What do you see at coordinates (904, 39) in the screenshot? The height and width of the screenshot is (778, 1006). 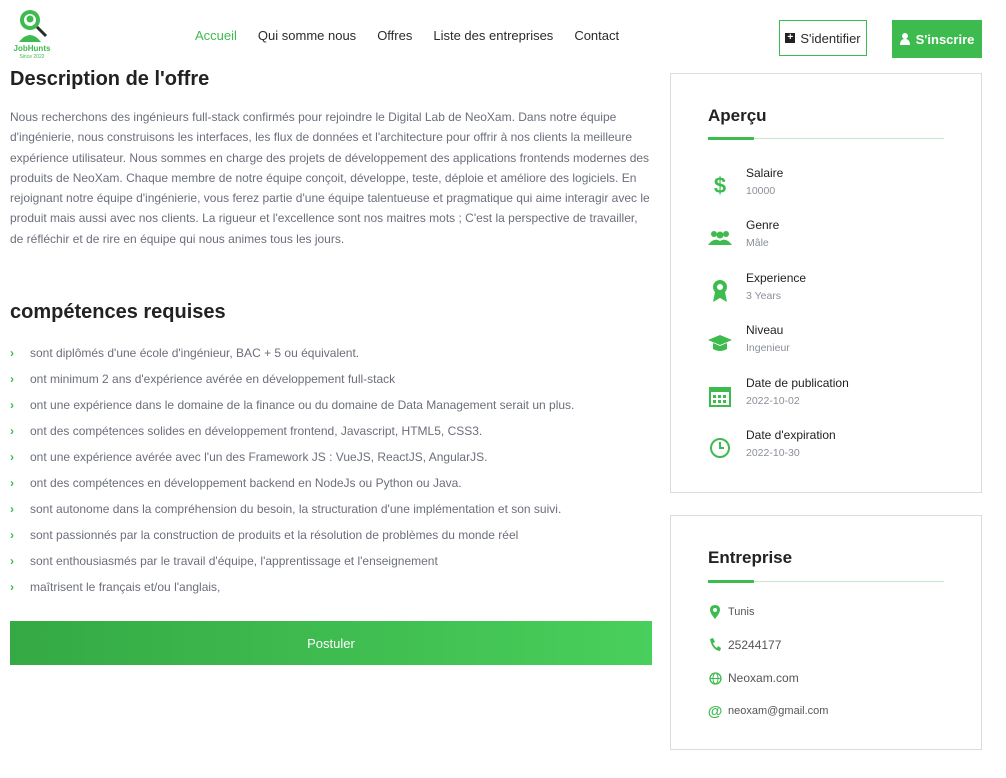 I see `user-icon` at bounding box center [904, 39].